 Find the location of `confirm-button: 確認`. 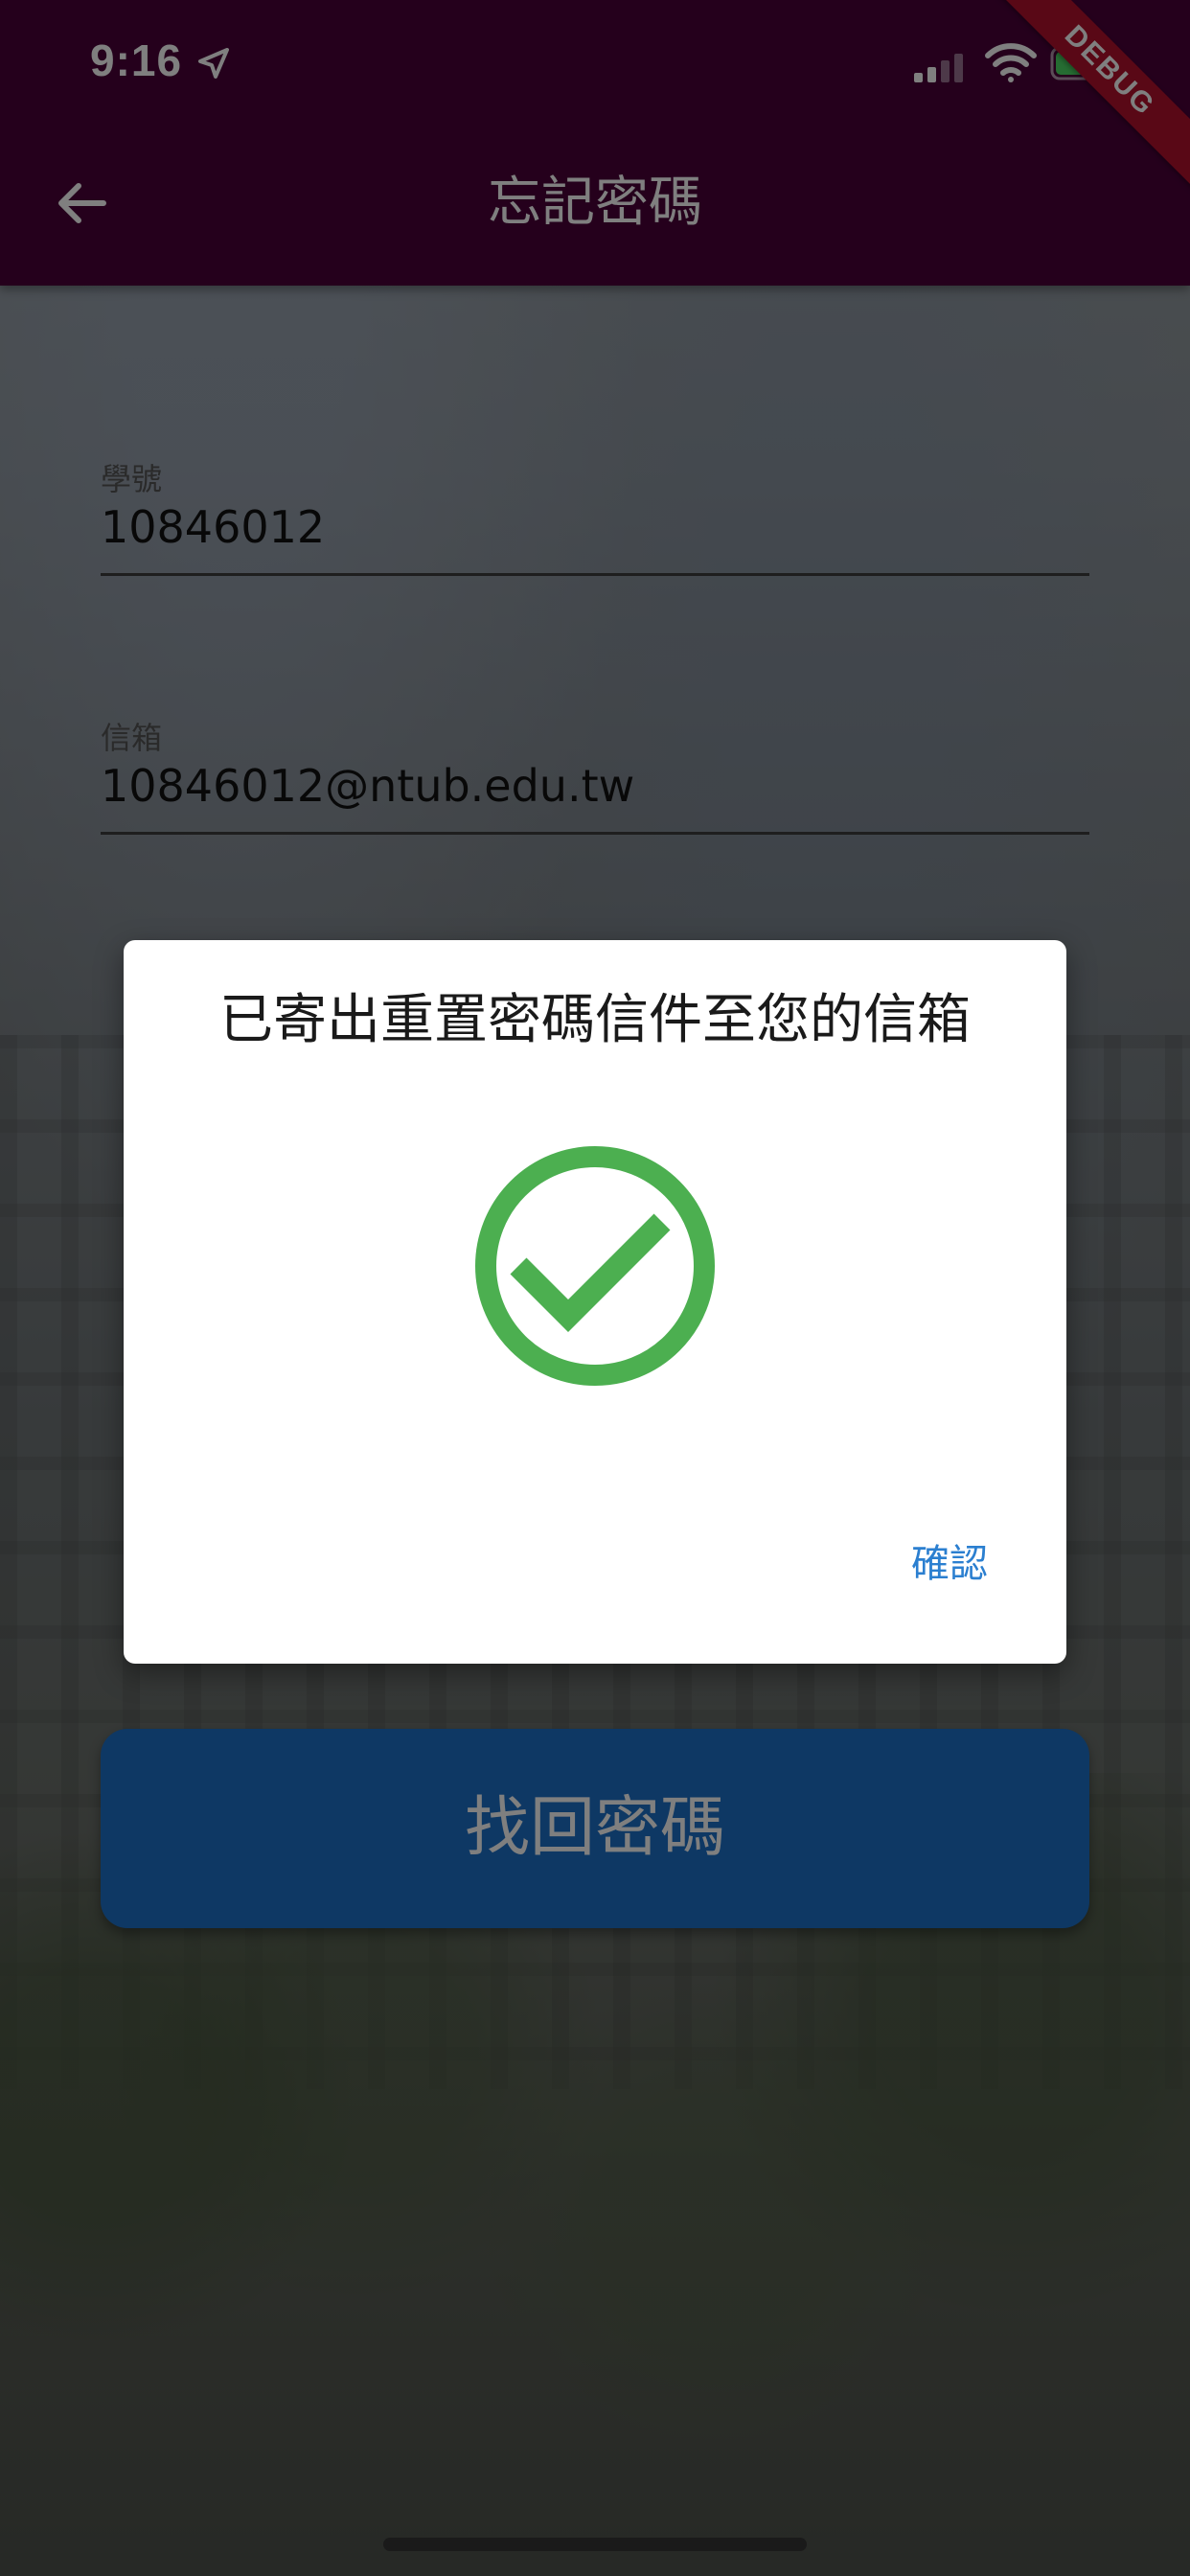

confirm-button: 確認 is located at coordinates (950, 1564).